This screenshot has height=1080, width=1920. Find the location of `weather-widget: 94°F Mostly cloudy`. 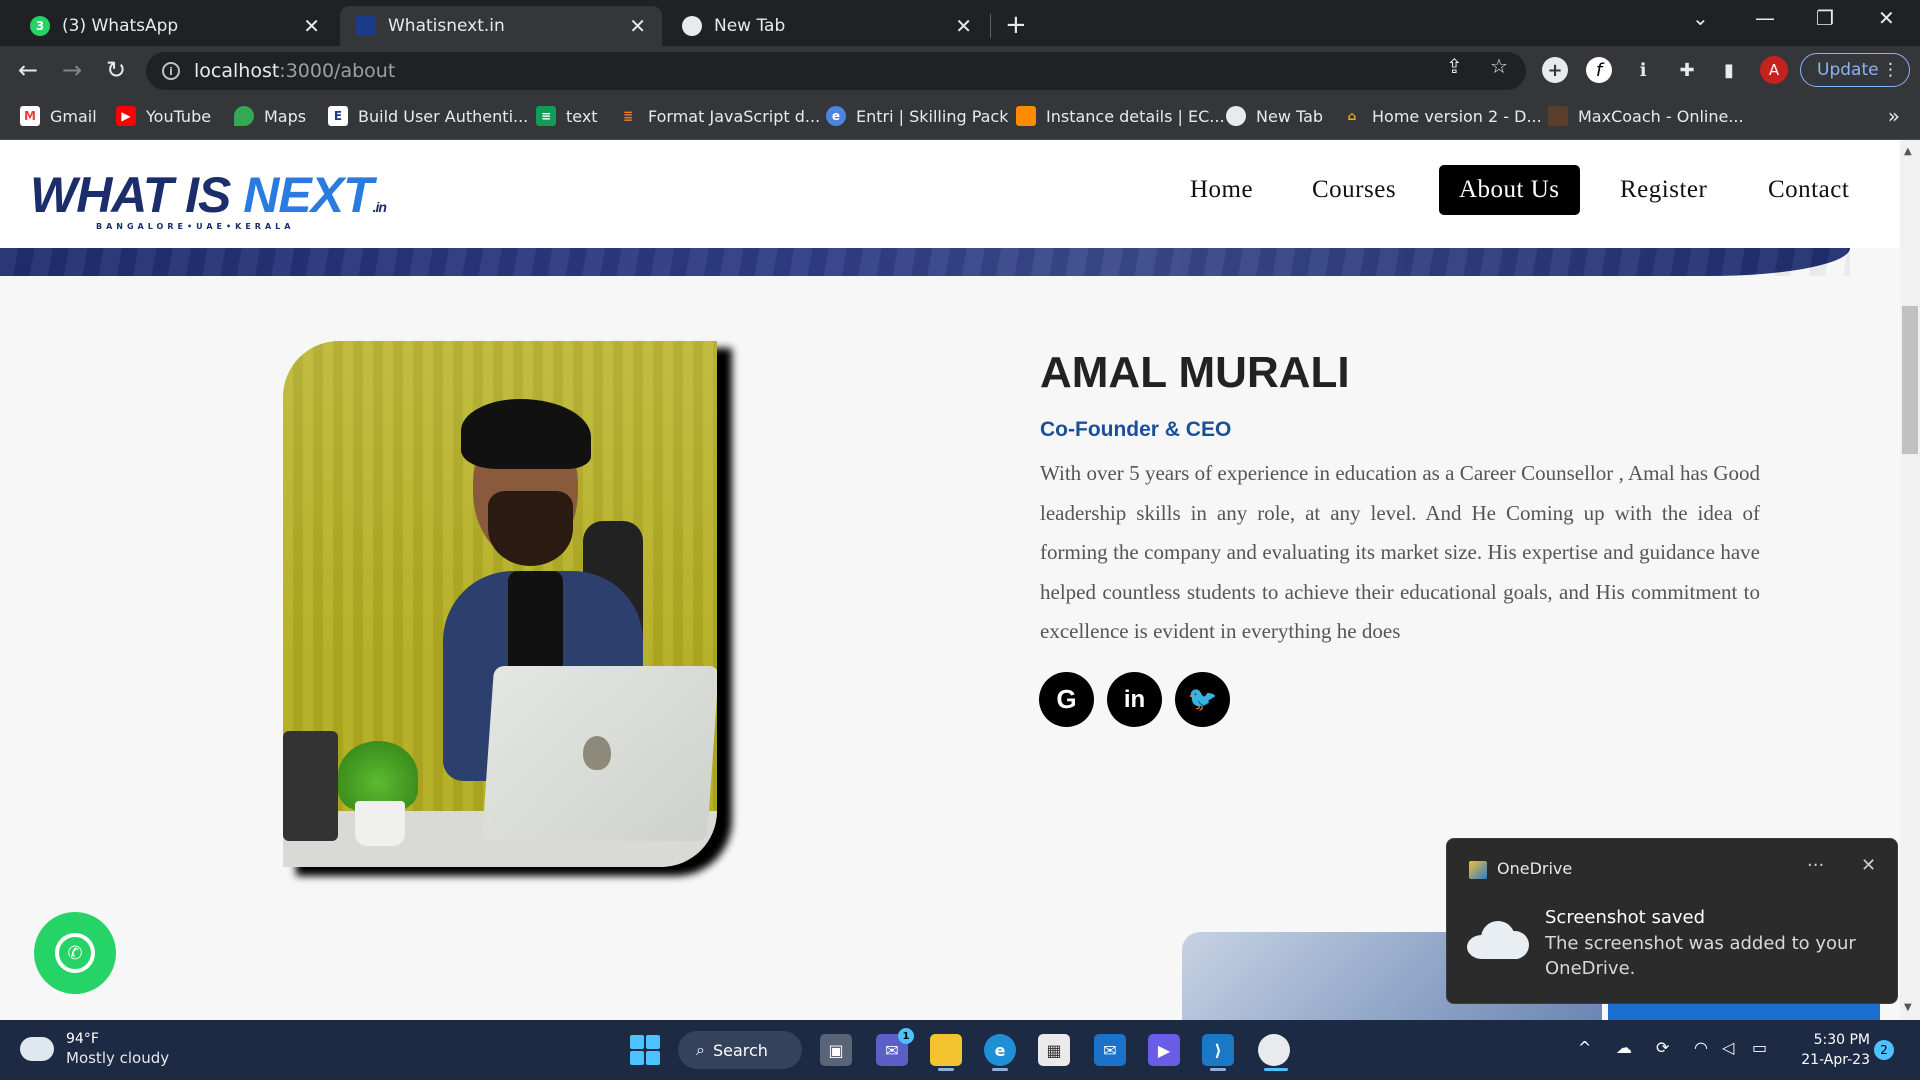

weather-widget: 94°F Mostly cloudy is located at coordinates (93, 1049).